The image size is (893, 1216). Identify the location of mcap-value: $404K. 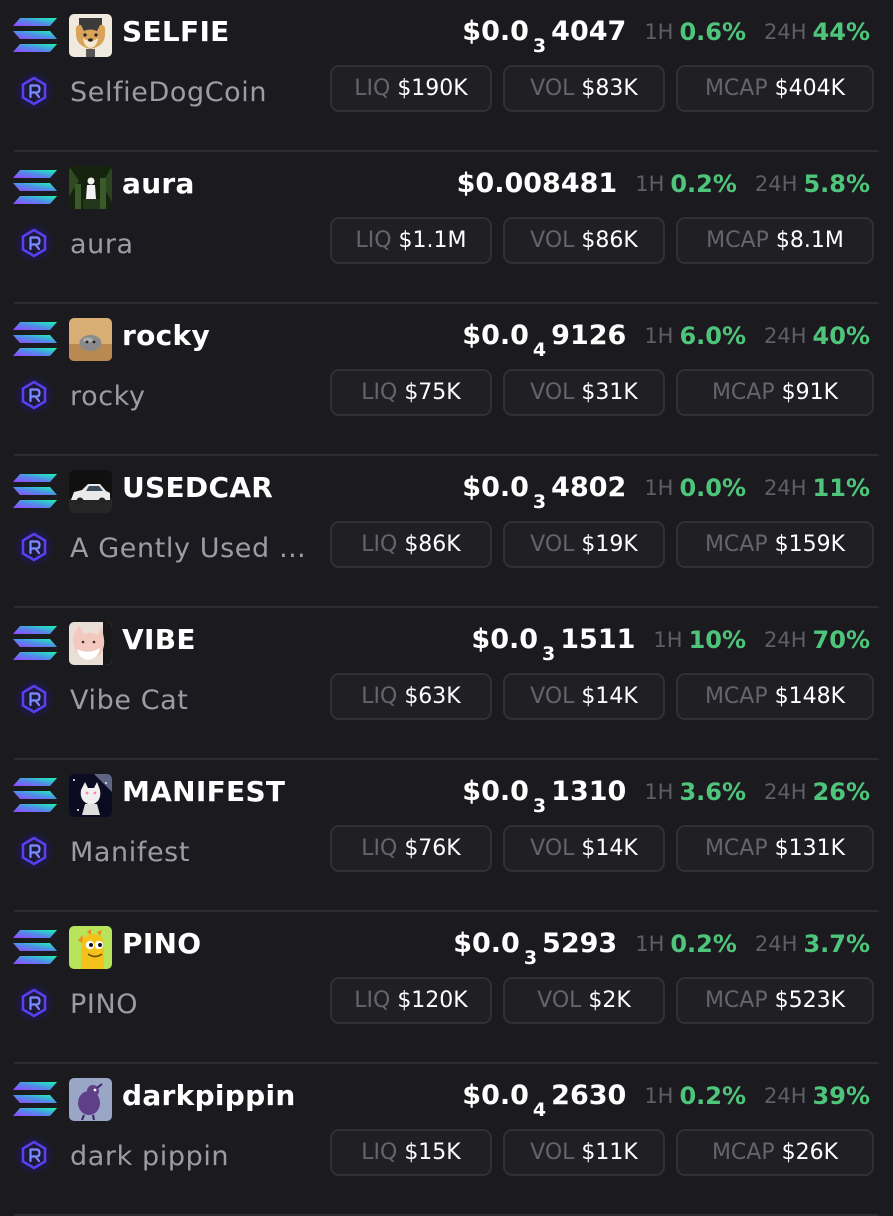
(810, 88).